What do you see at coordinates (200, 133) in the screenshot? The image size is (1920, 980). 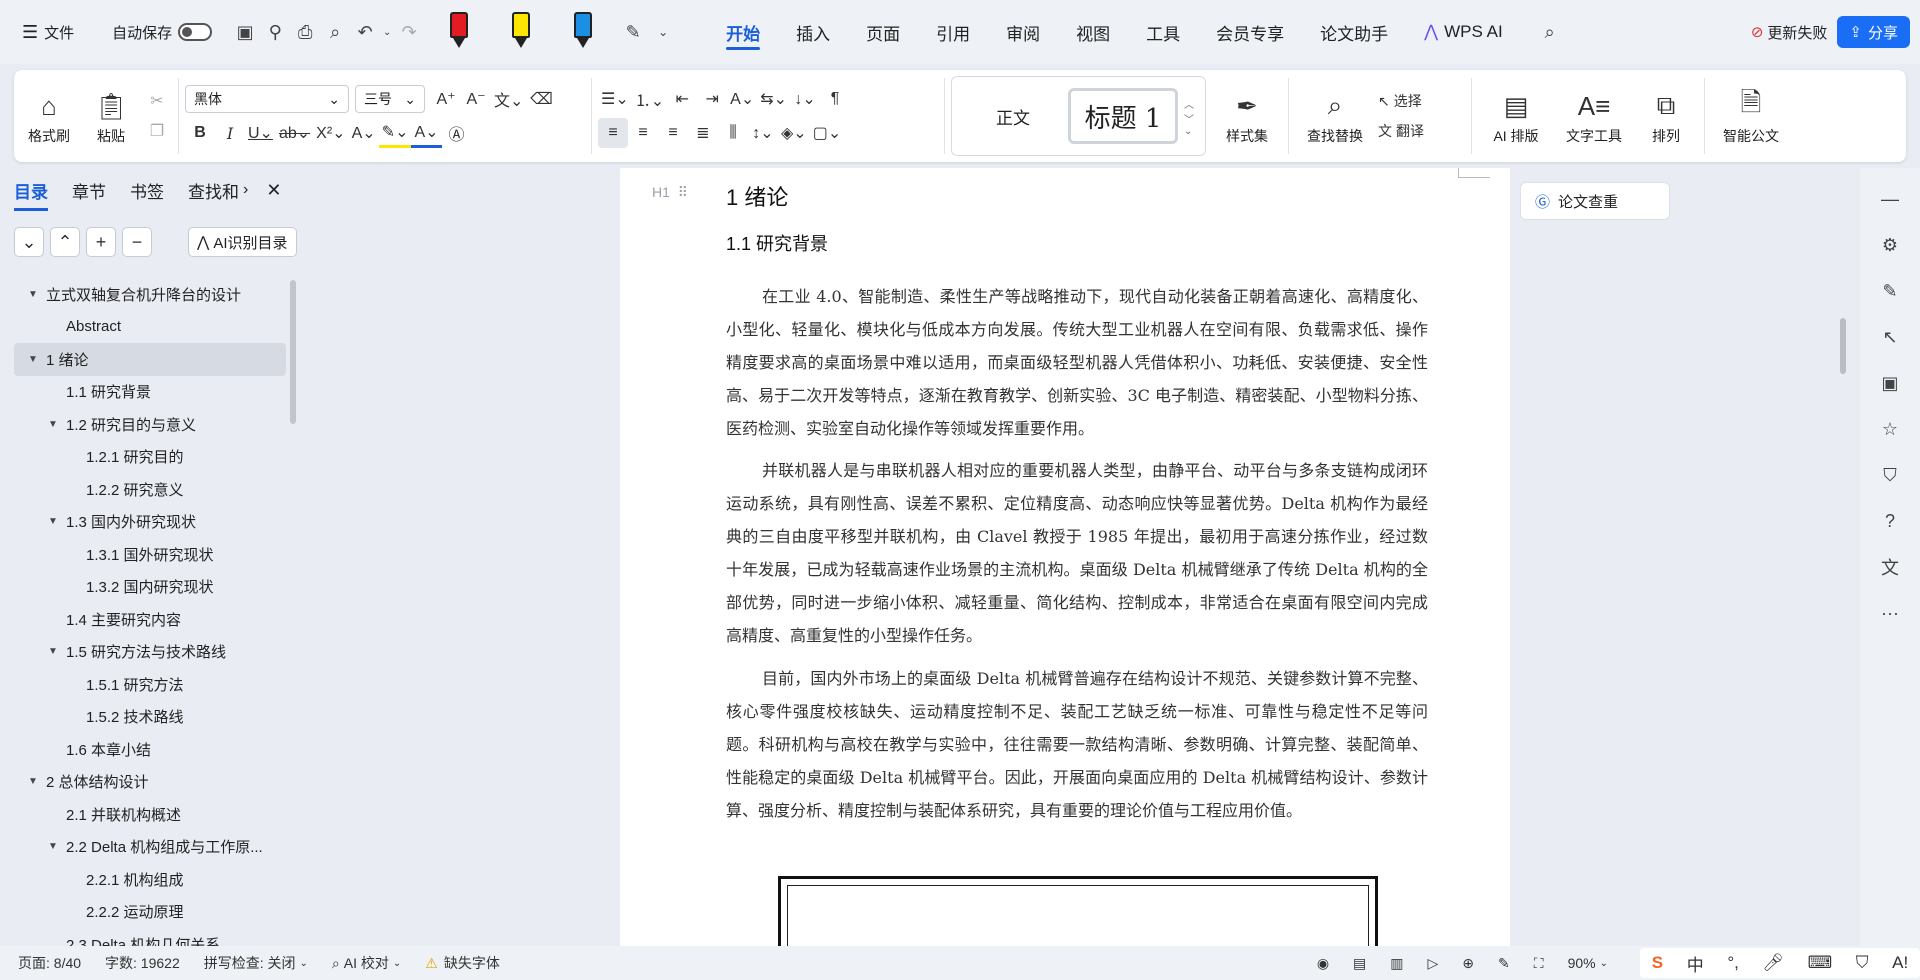 I see `bold-icon: B` at bounding box center [200, 133].